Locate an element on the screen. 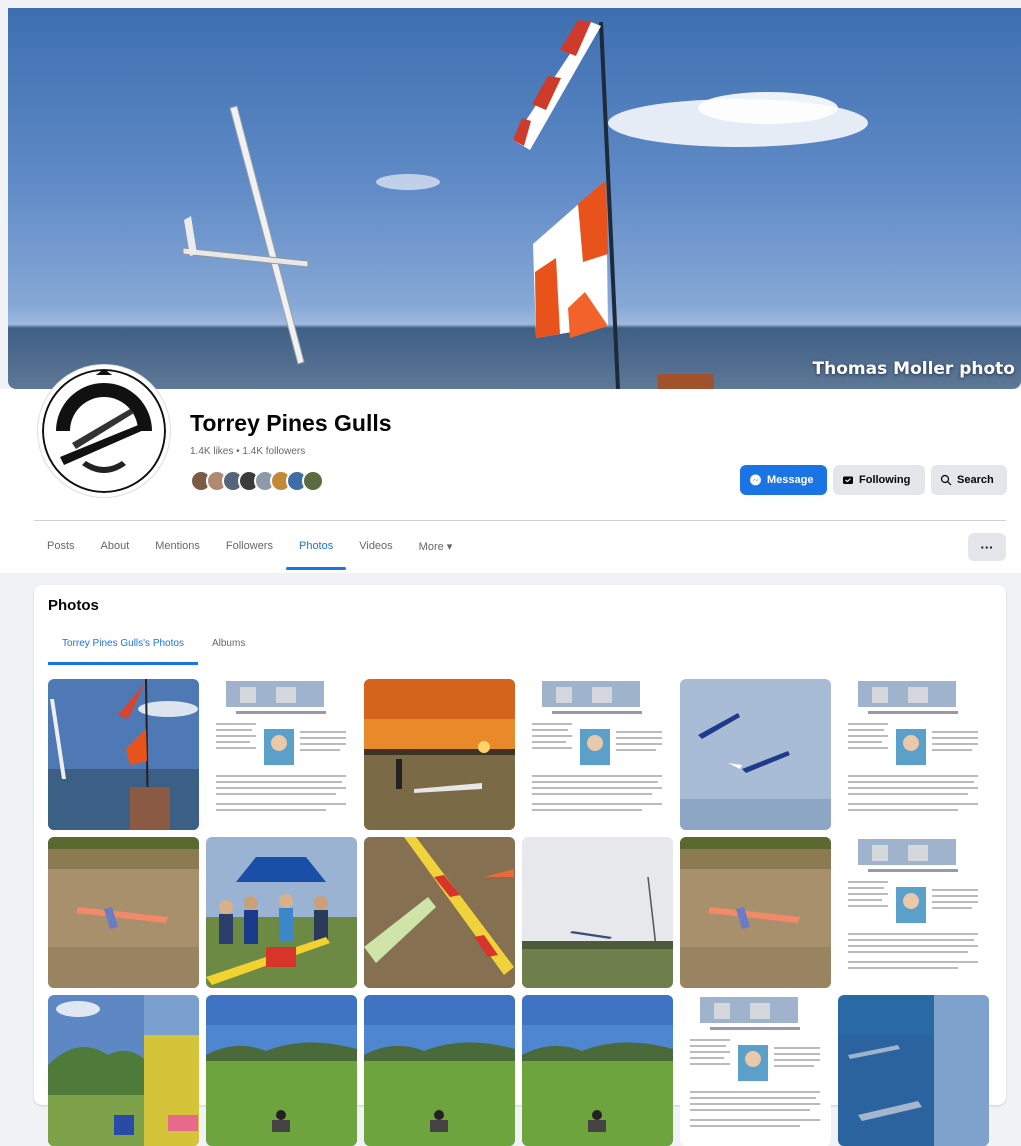 The height and width of the screenshot is (1146, 1021). tab-videos: Videos is located at coordinates (375, 546).